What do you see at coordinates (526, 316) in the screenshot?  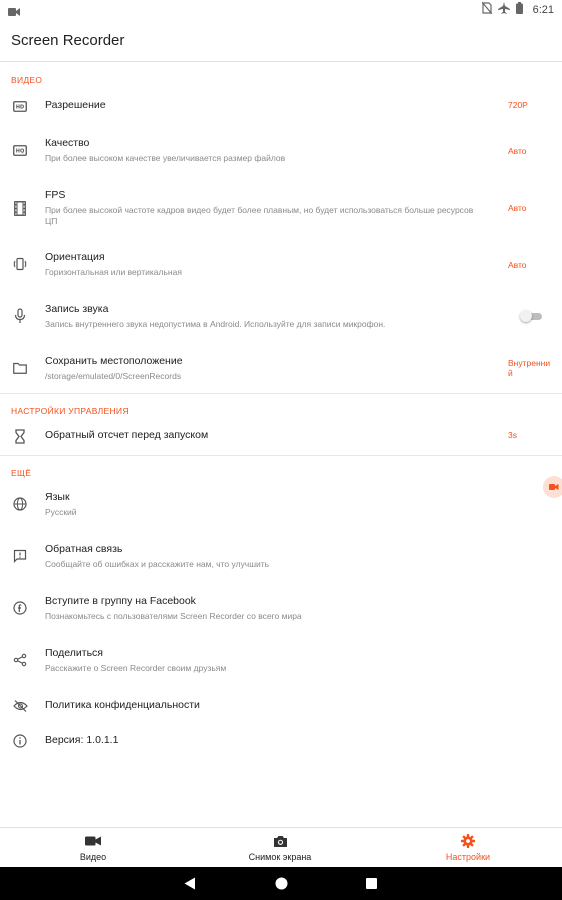 I see `toggle-thumb` at bounding box center [526, 316].